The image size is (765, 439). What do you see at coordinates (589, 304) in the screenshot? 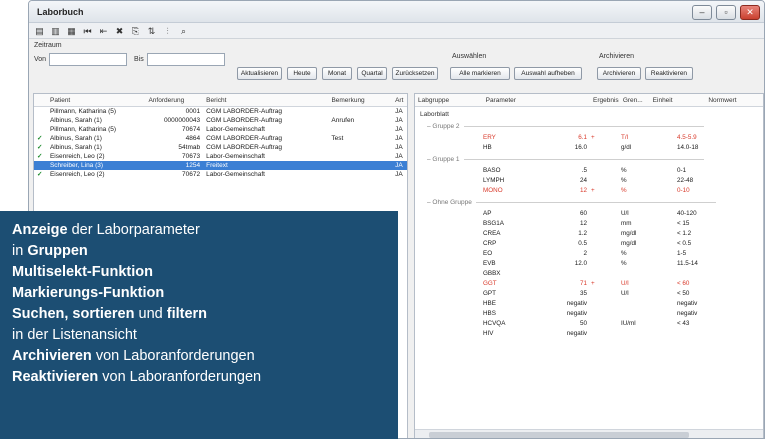
I see `table-row: HBE negativ negativ` at bounding box center [589, 304].